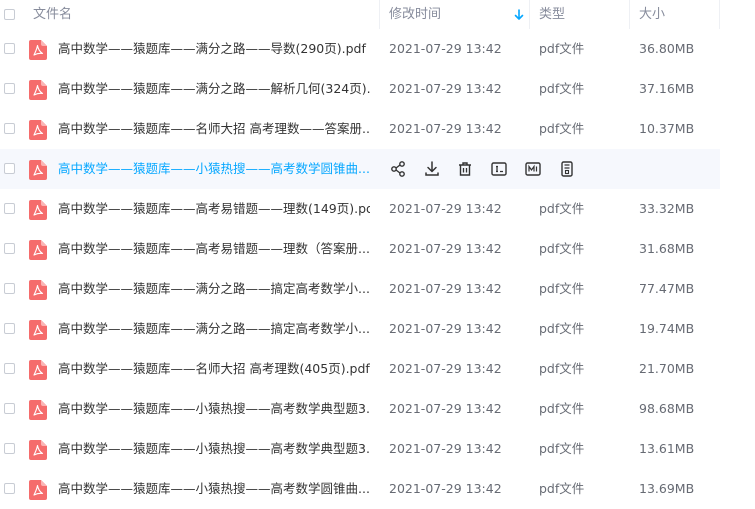  What do you see at coordinates (415, 14) in the screenshot?
I see `column-header-modified: 修改时间` at bounding box center [415, 14].